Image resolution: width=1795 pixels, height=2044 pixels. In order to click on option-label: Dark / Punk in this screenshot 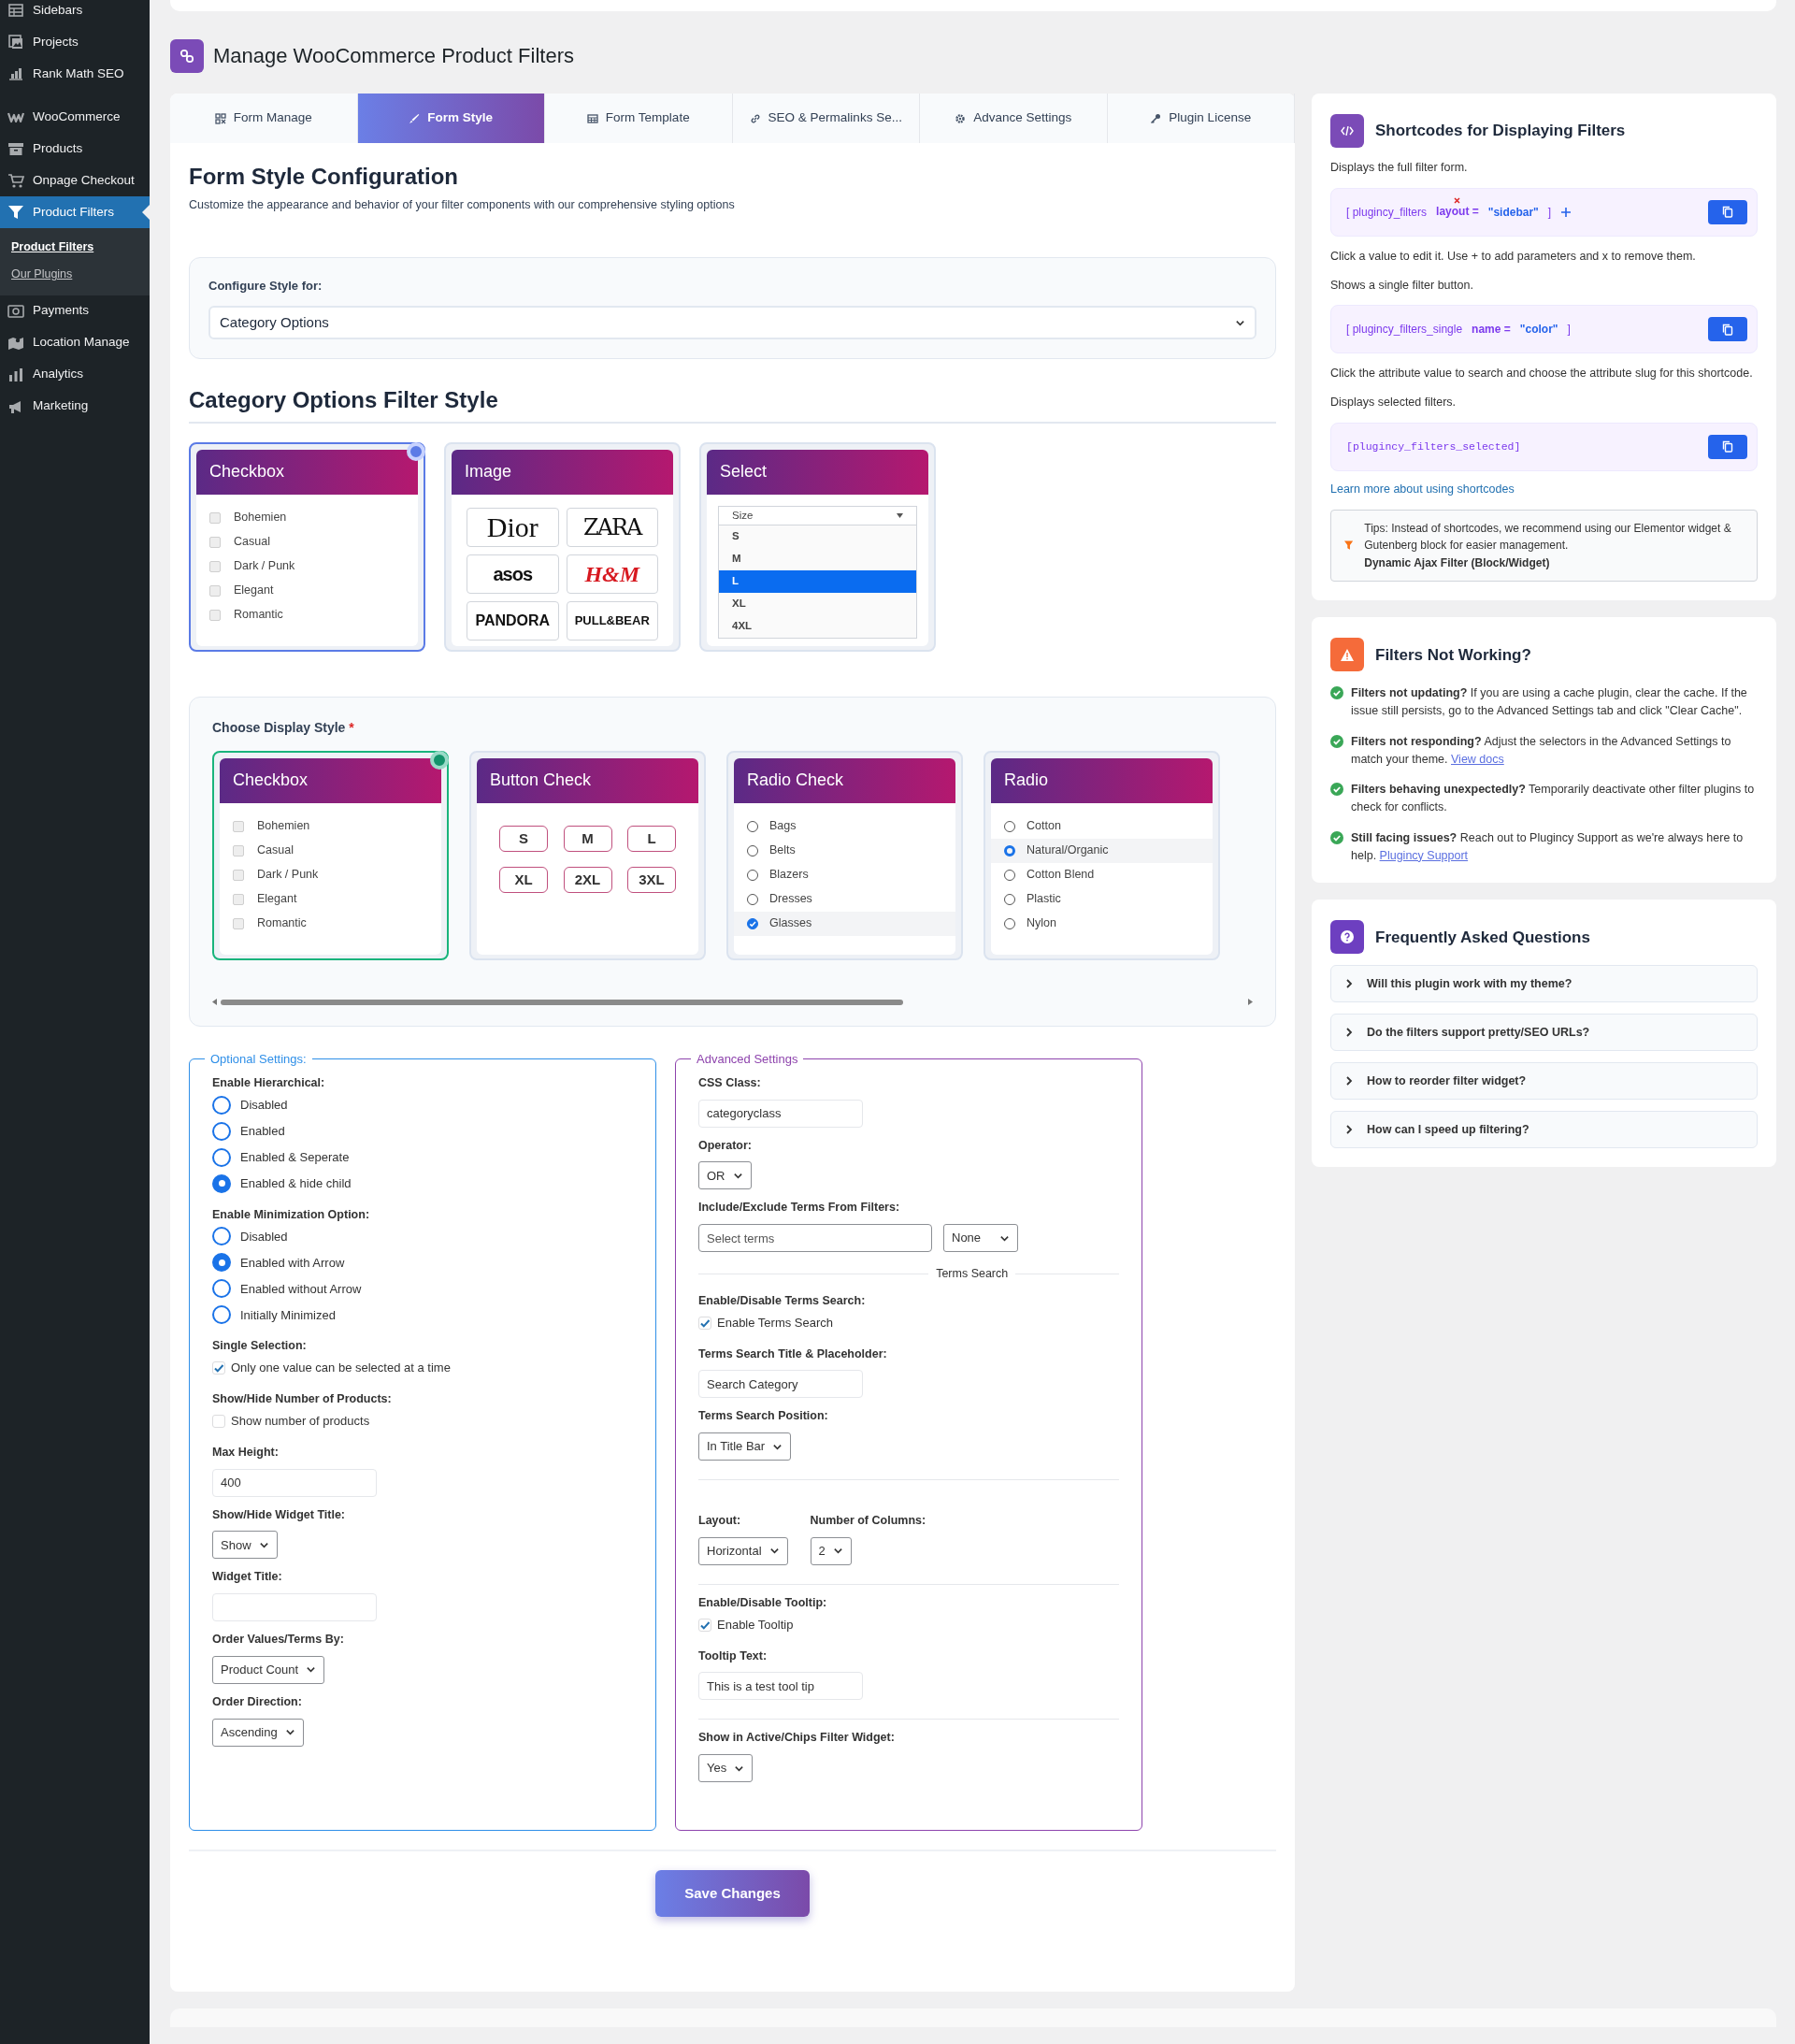, I will do `click(264, 566)`.